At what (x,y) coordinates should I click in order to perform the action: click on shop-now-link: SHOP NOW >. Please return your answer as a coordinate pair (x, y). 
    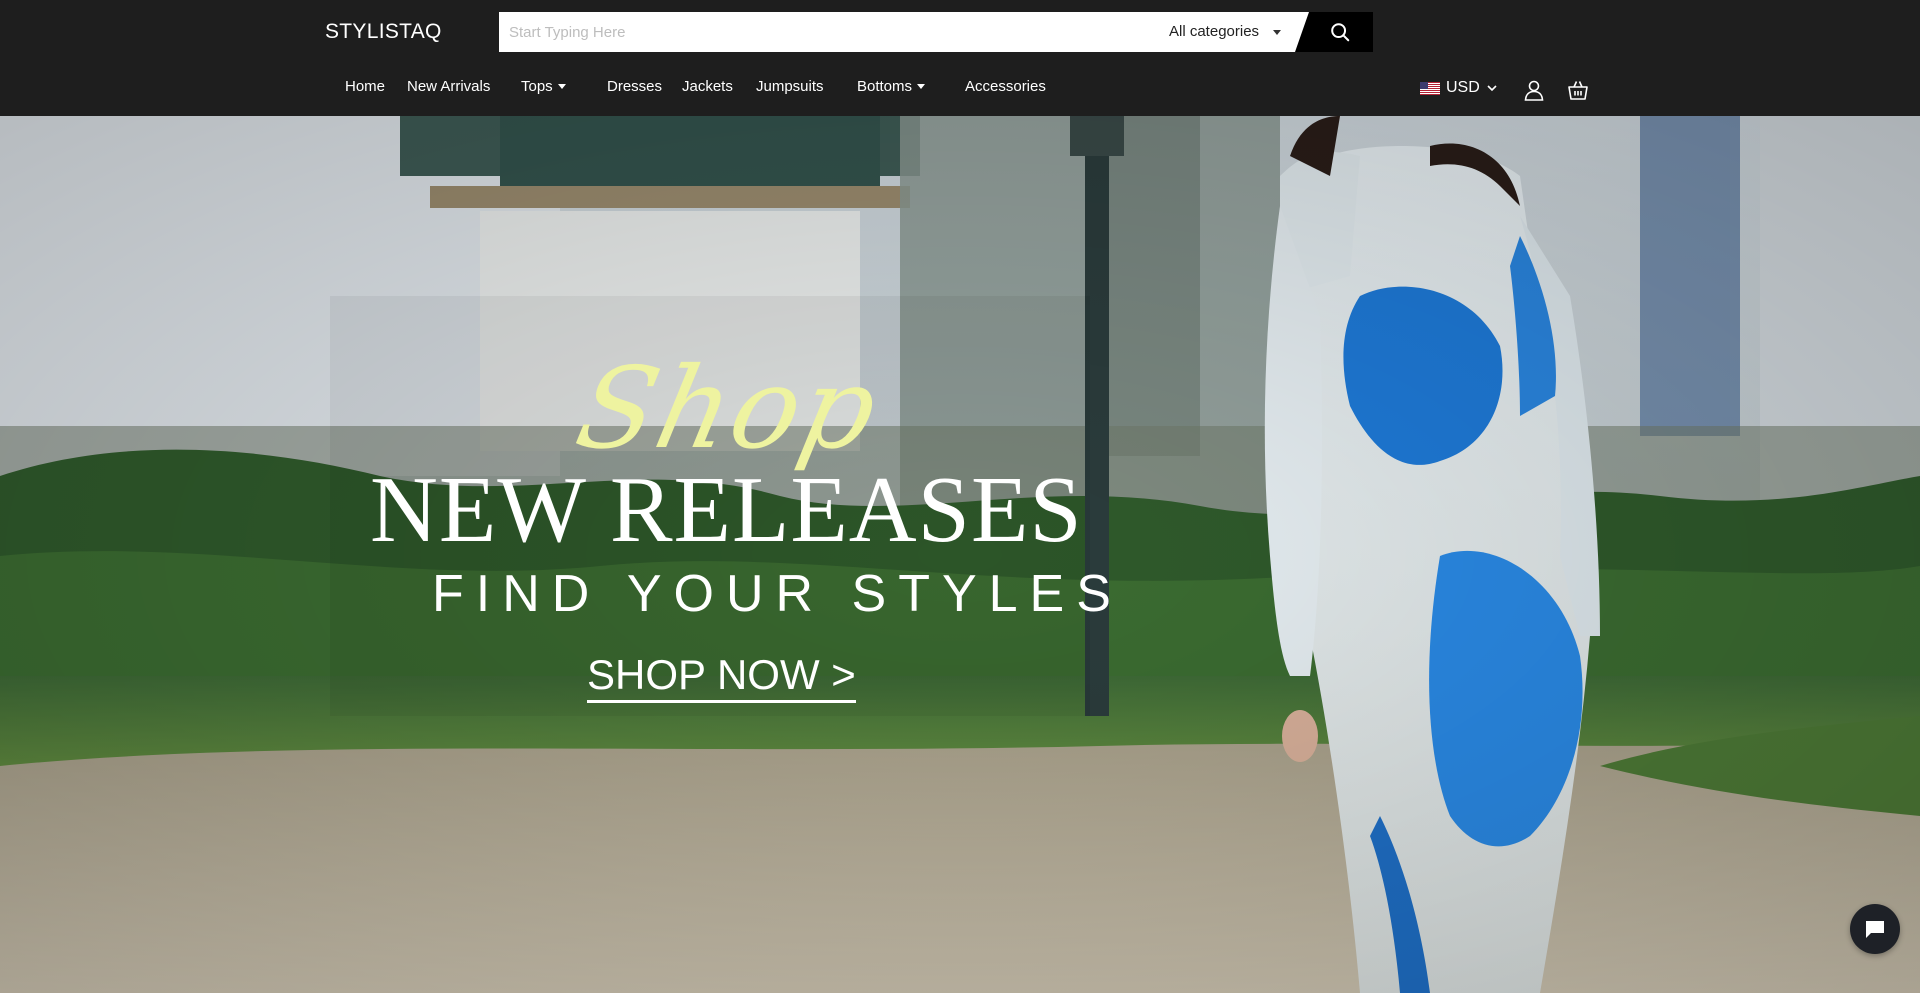
    Looking at the image, I should click on (721, 677).